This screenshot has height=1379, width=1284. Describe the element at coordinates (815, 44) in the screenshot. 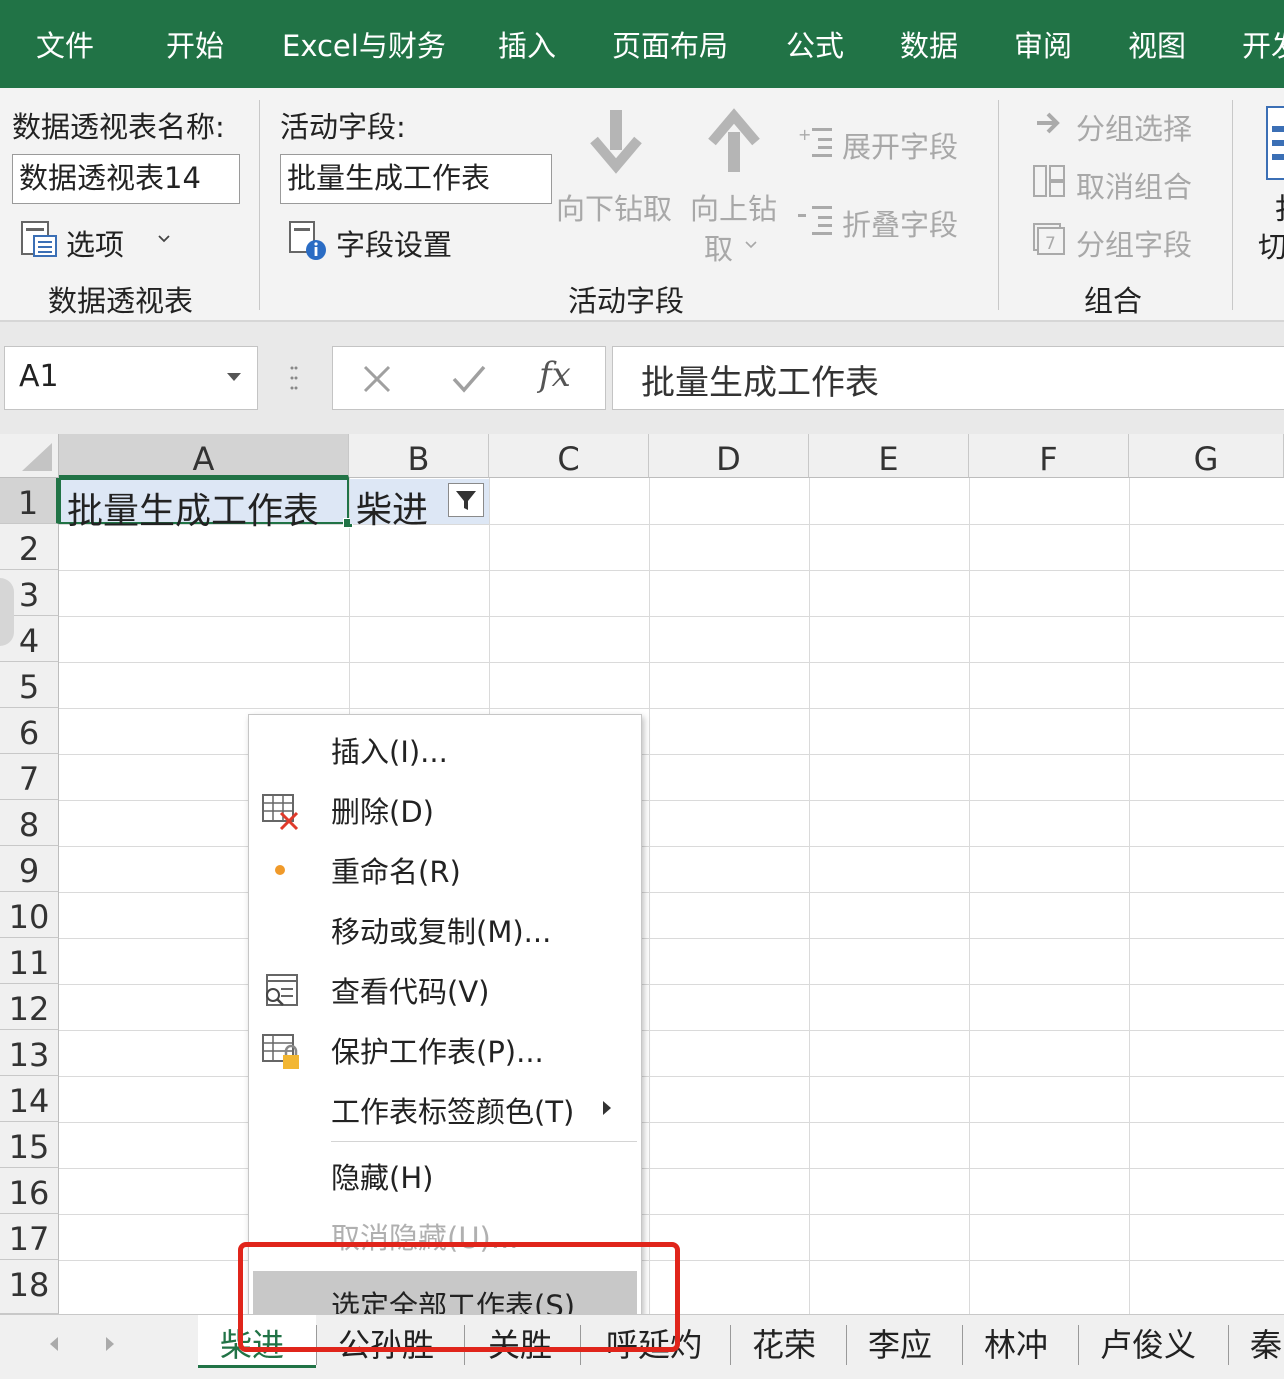

I see `tab-formulas: 公式` at that location.